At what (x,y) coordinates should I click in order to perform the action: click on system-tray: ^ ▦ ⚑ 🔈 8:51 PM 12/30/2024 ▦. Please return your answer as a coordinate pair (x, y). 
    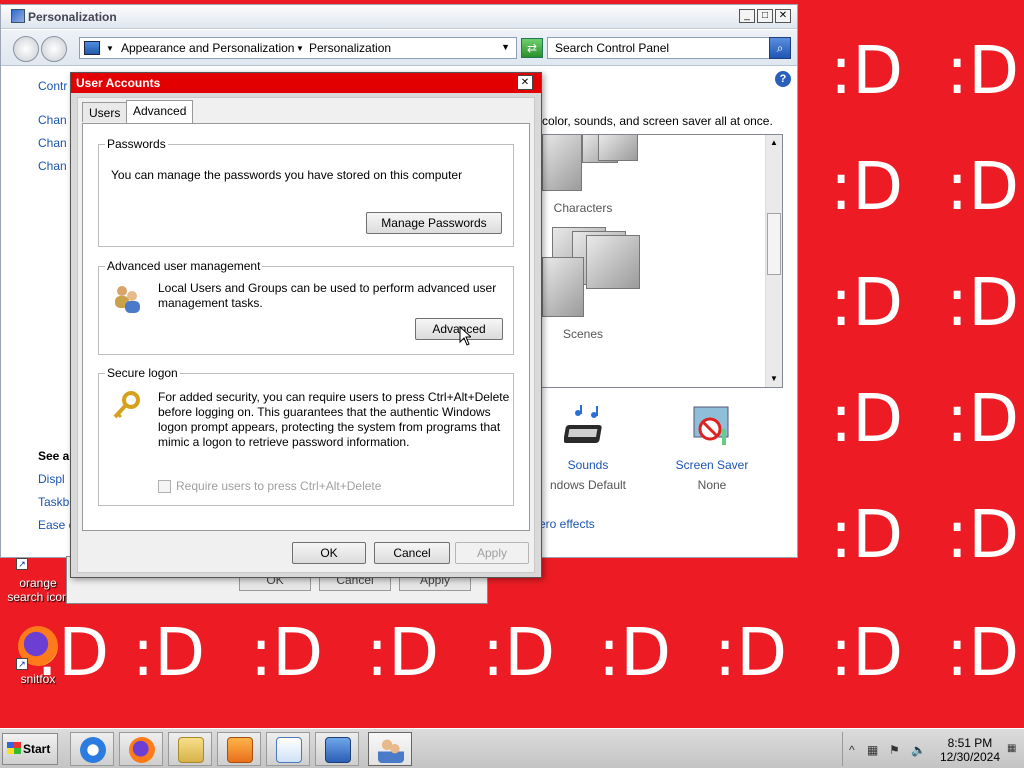
    Looking at the image, I should click on (932, 749).